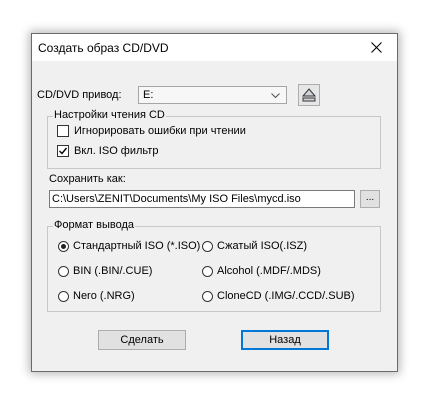 Image resolution: width=430 pixels, height=406 pixels. I want to click on chevron-down-icon, so click(275, 96).